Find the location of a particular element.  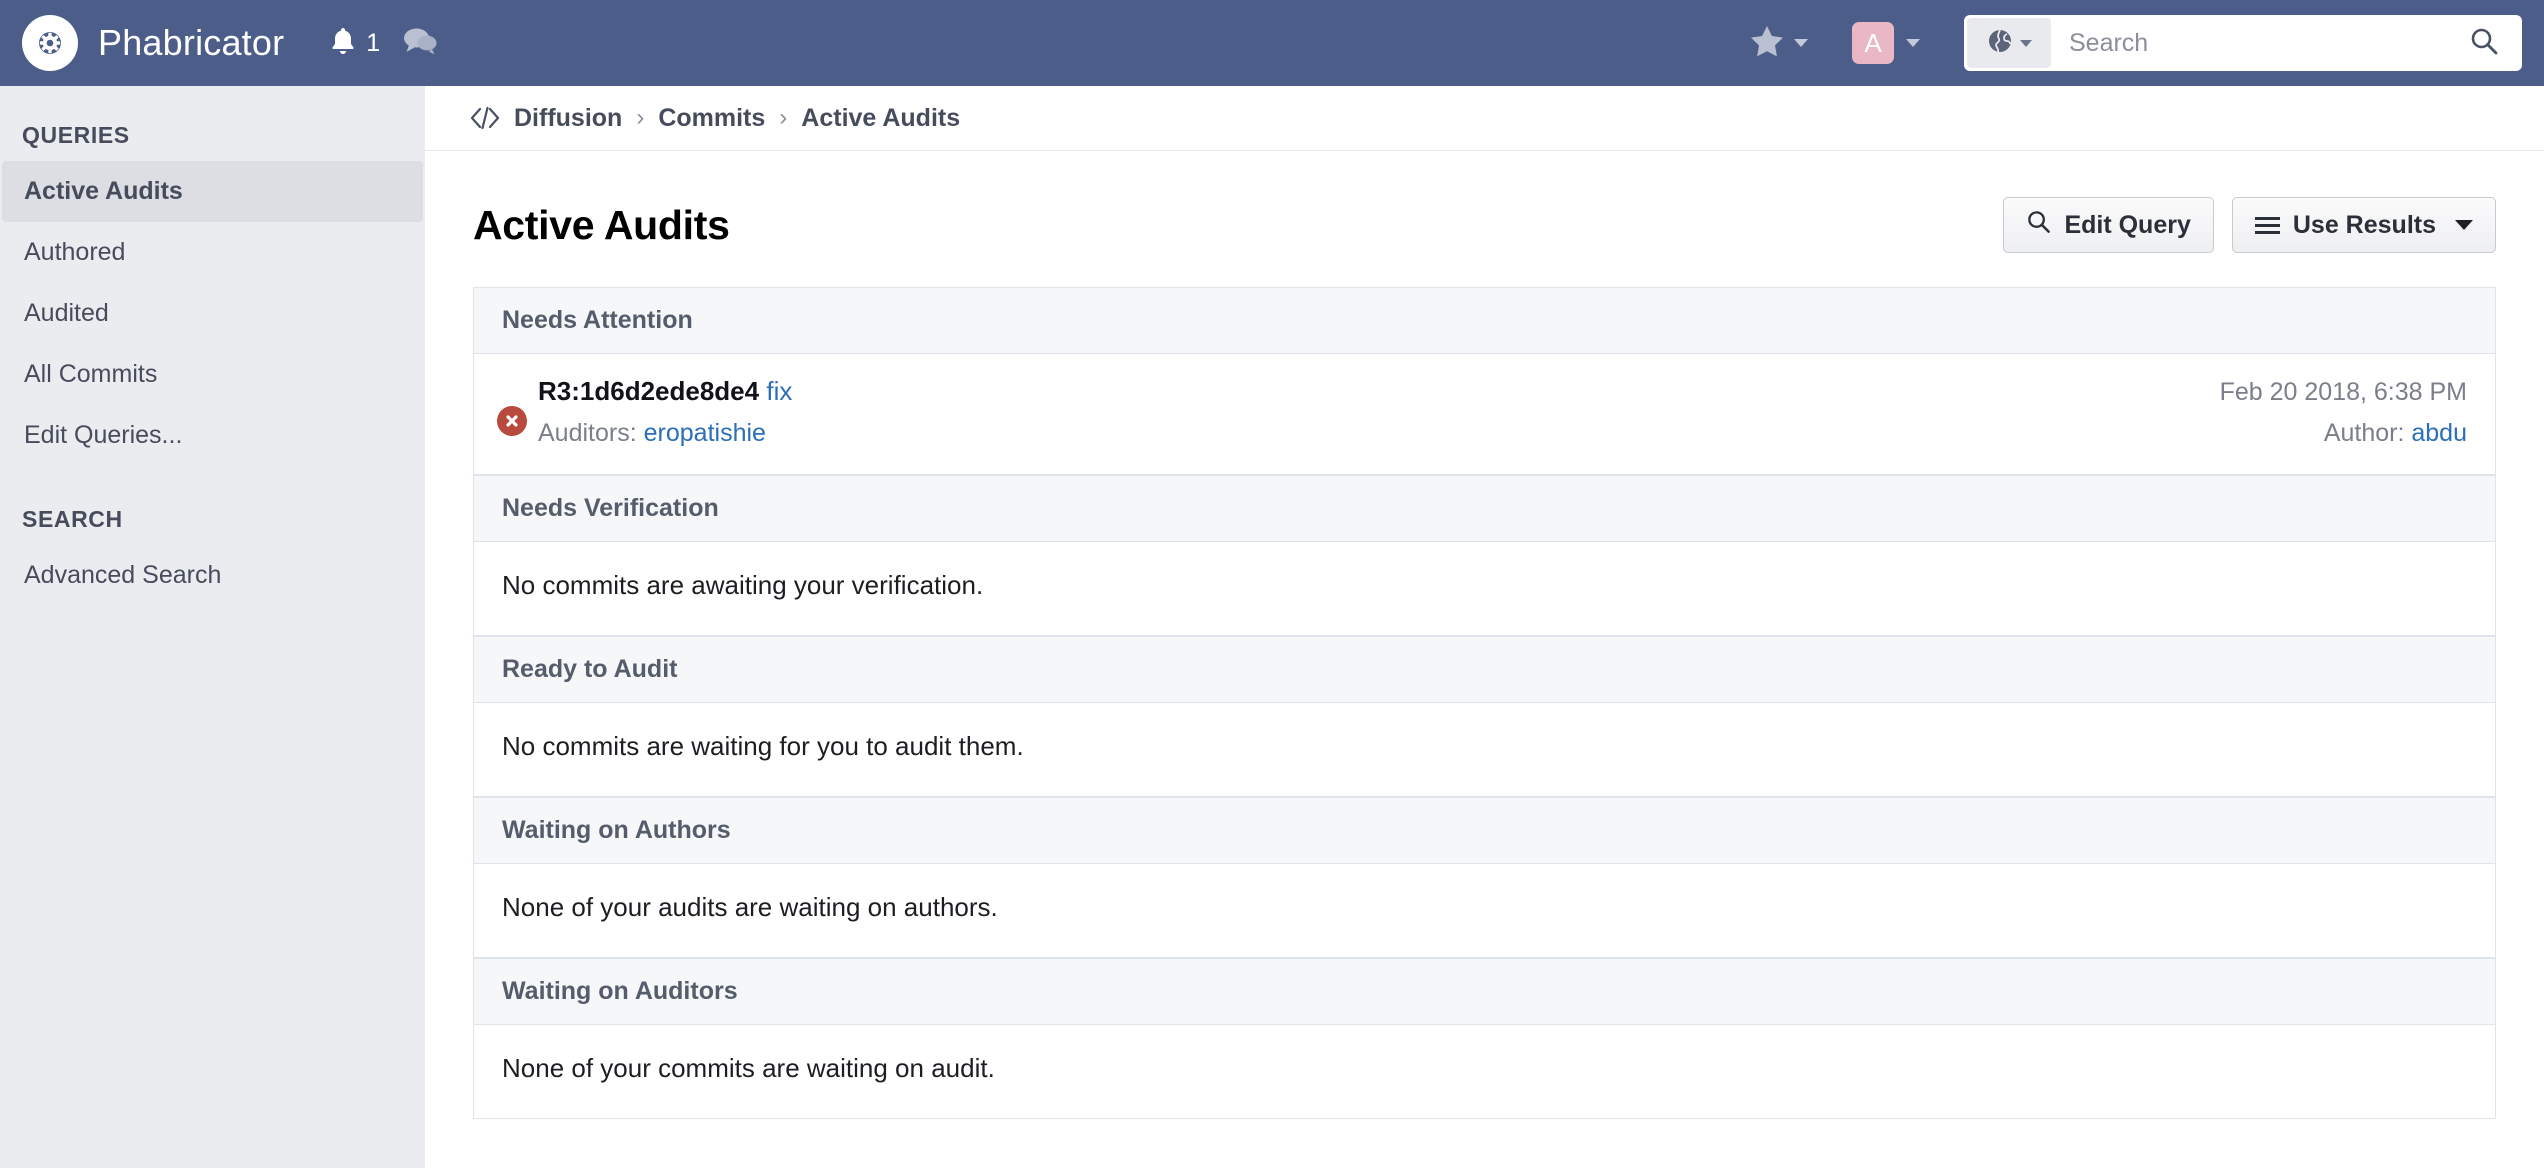

search-input is located at coordinates (2255, 43).